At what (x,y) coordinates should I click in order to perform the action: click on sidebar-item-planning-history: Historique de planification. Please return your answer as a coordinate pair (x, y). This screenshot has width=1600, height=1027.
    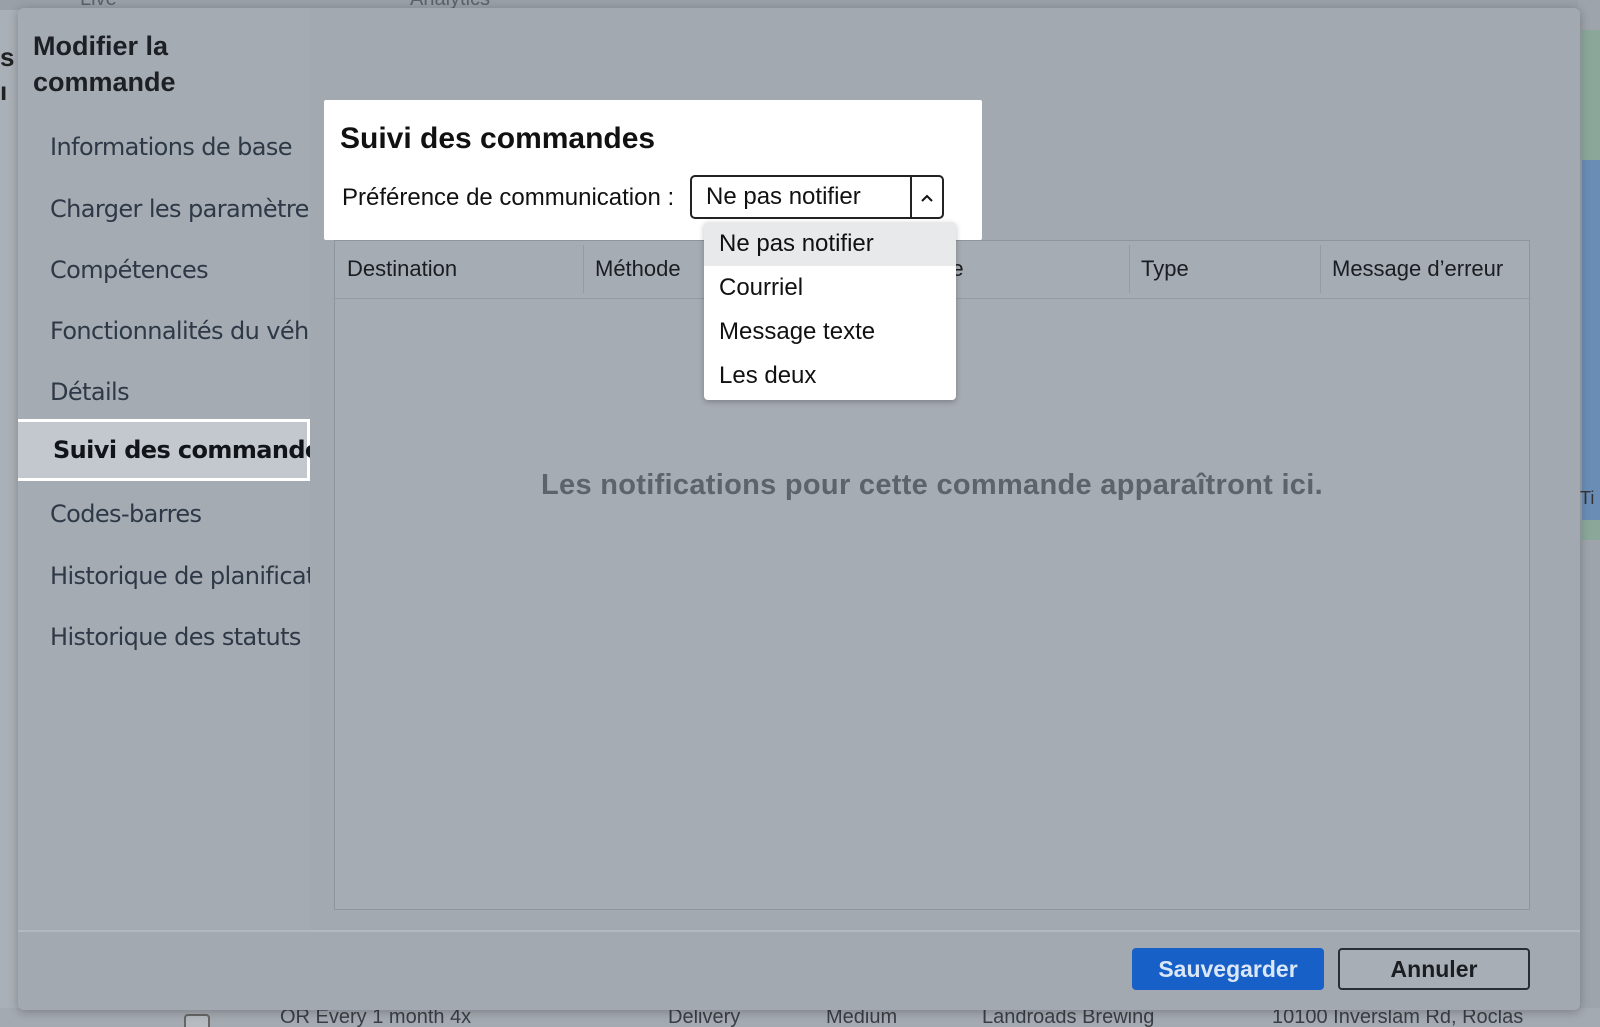
    Looking at the image, I should click on (184, 576).